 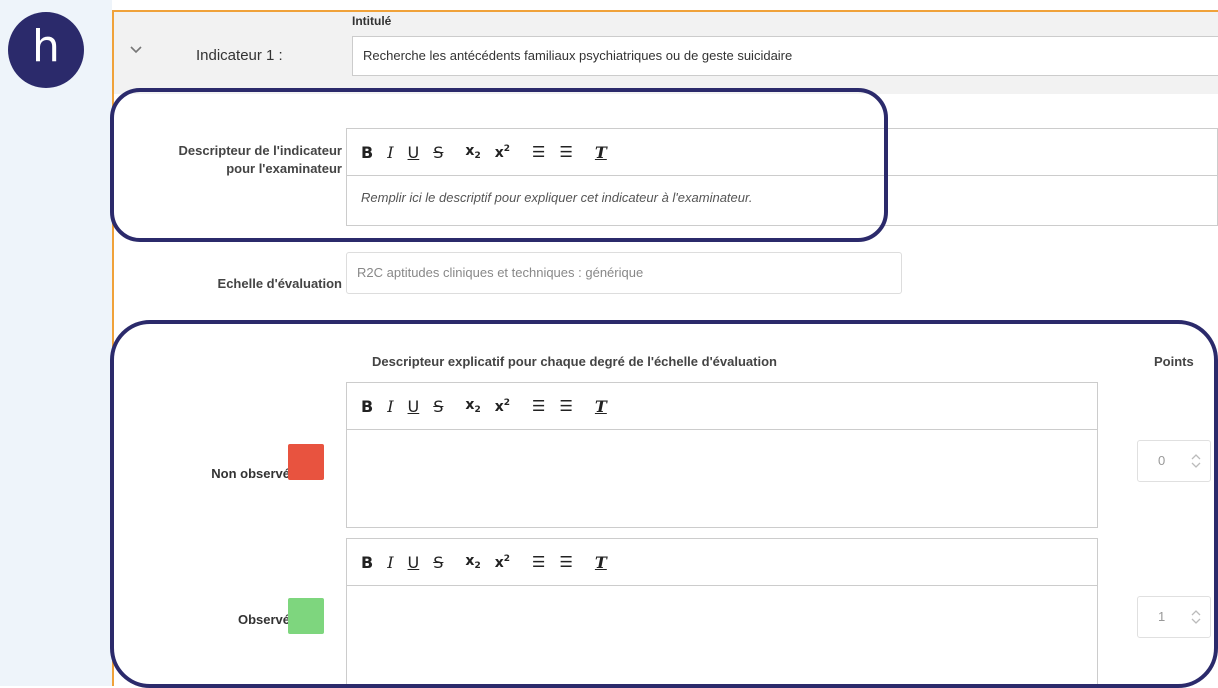 What do you see at coordinates (239, 55) in the screenshot?
I see `indicator-label: Indicateur 1 :` at bounding box center [239, 55].